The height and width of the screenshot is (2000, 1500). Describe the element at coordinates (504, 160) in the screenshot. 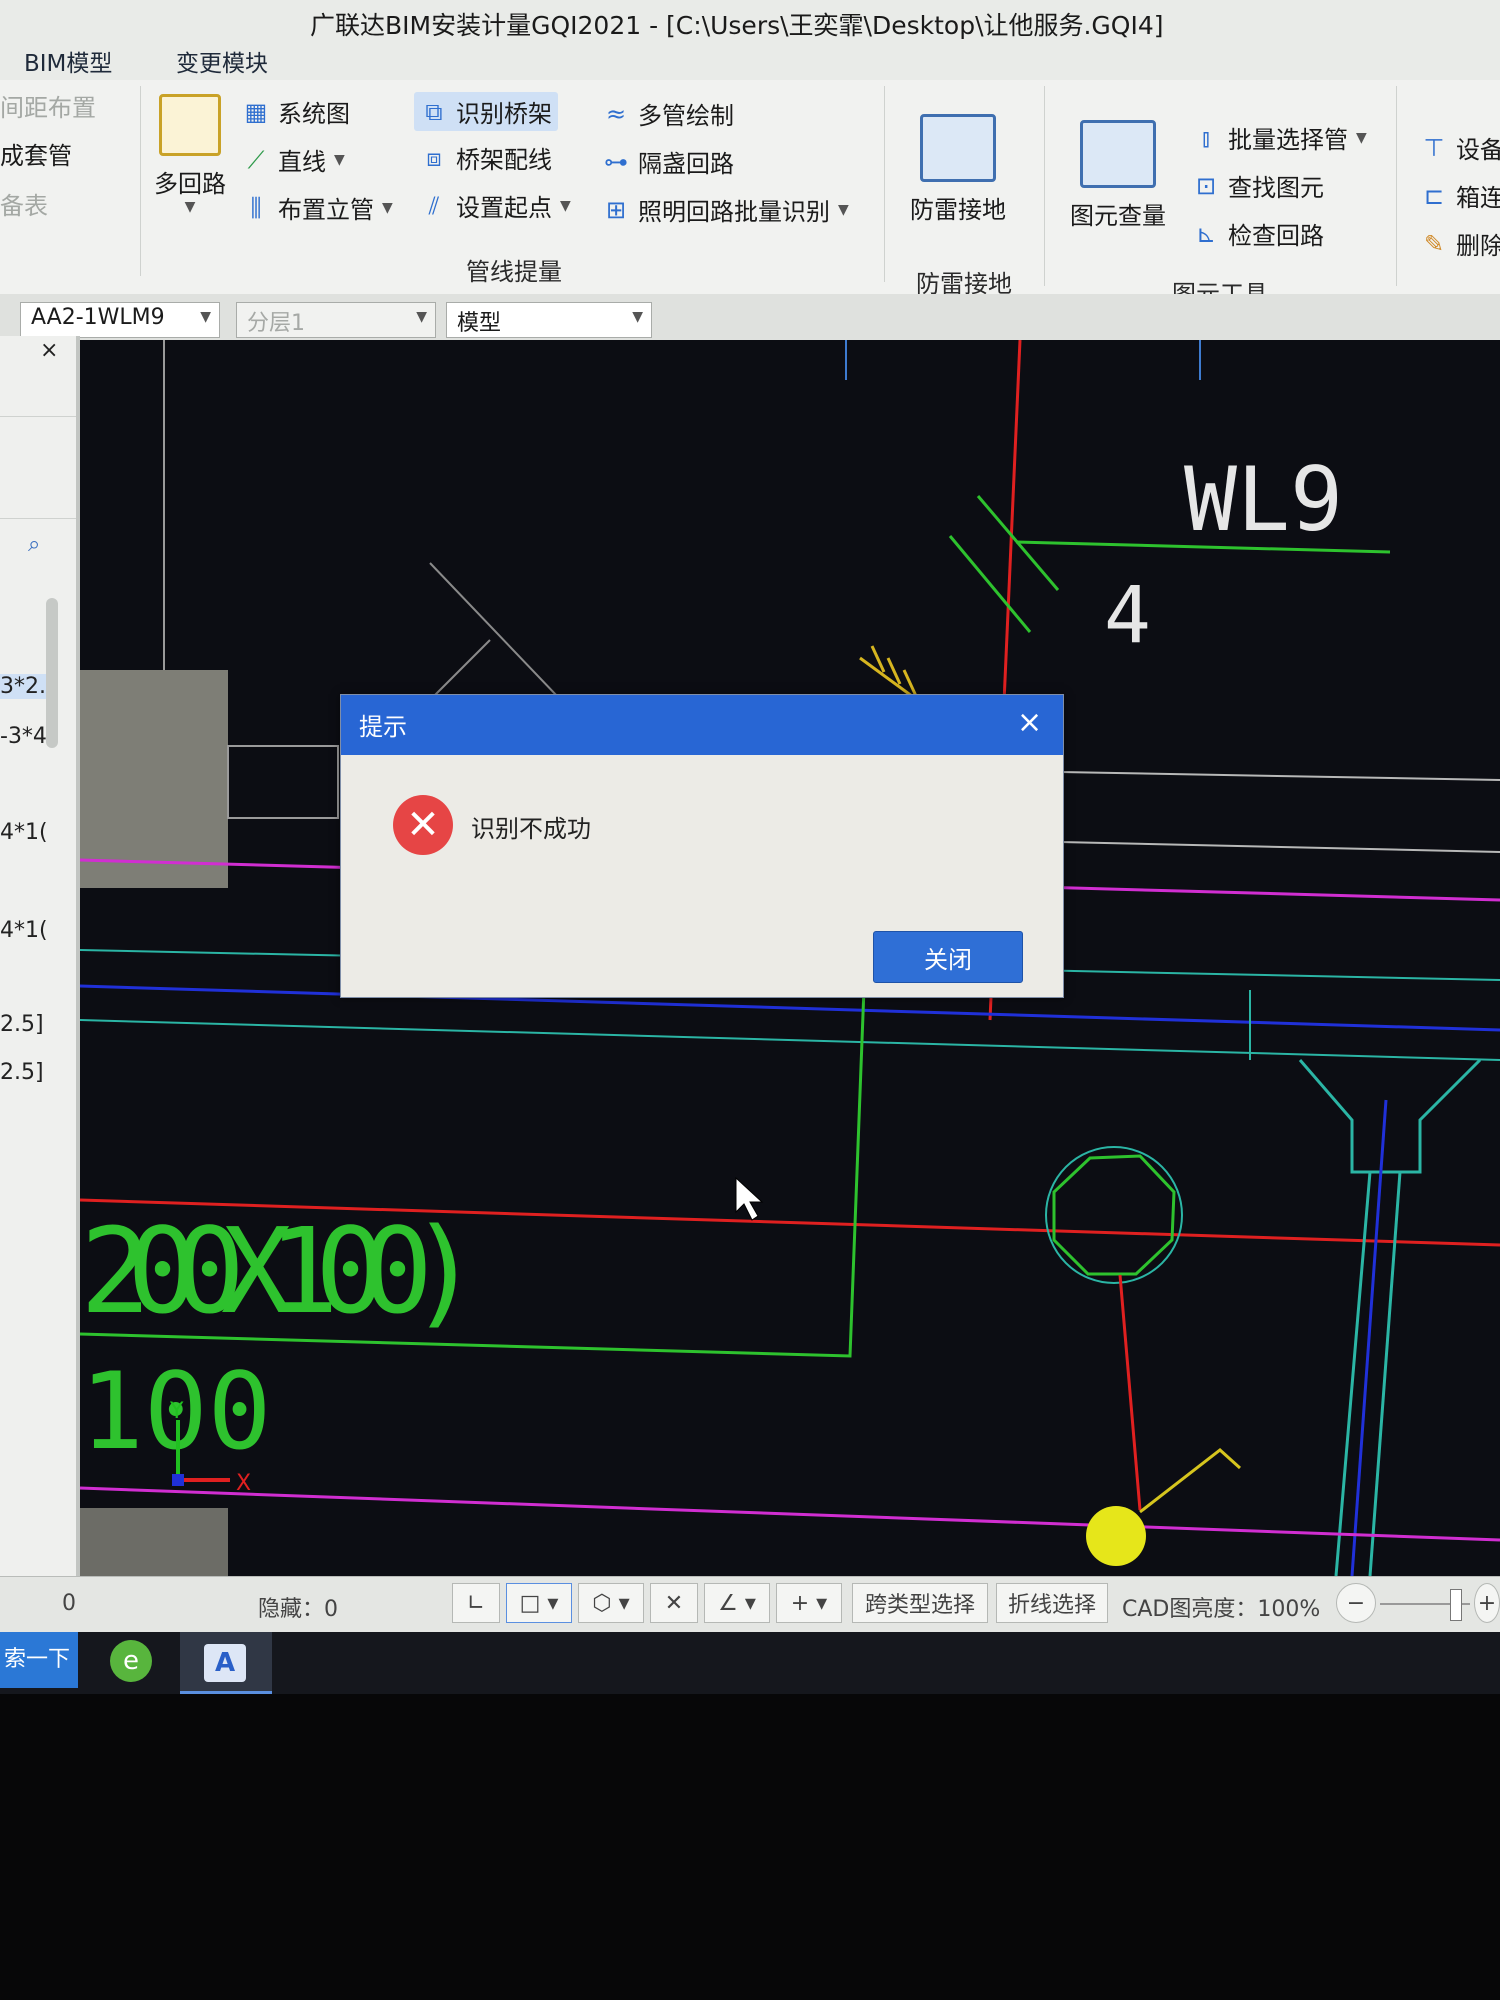

I see `bridge-wiring-label: 桥架配线` at that location.